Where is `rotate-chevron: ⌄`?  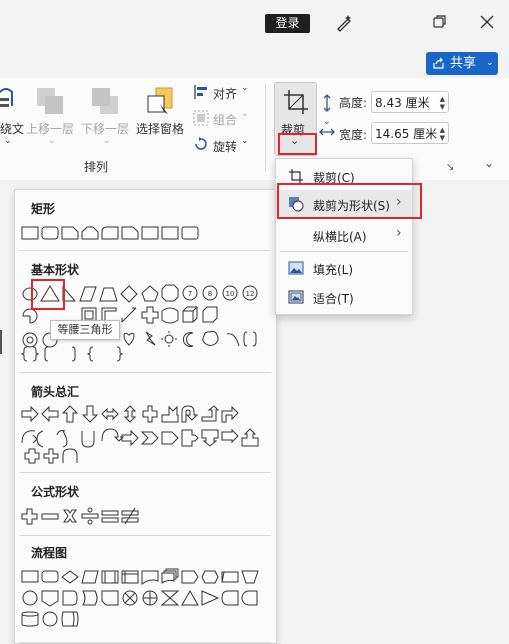 rotate-chevron: ⌄ is located at coordinates (245, 141).